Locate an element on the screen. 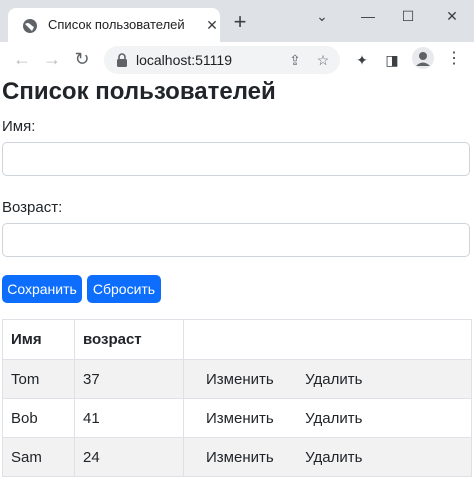 Image resolution: width=474 pixels, height=500 pixels. table-row: Sam 24 Изменить Удалить is located at coordinates (237, 457).